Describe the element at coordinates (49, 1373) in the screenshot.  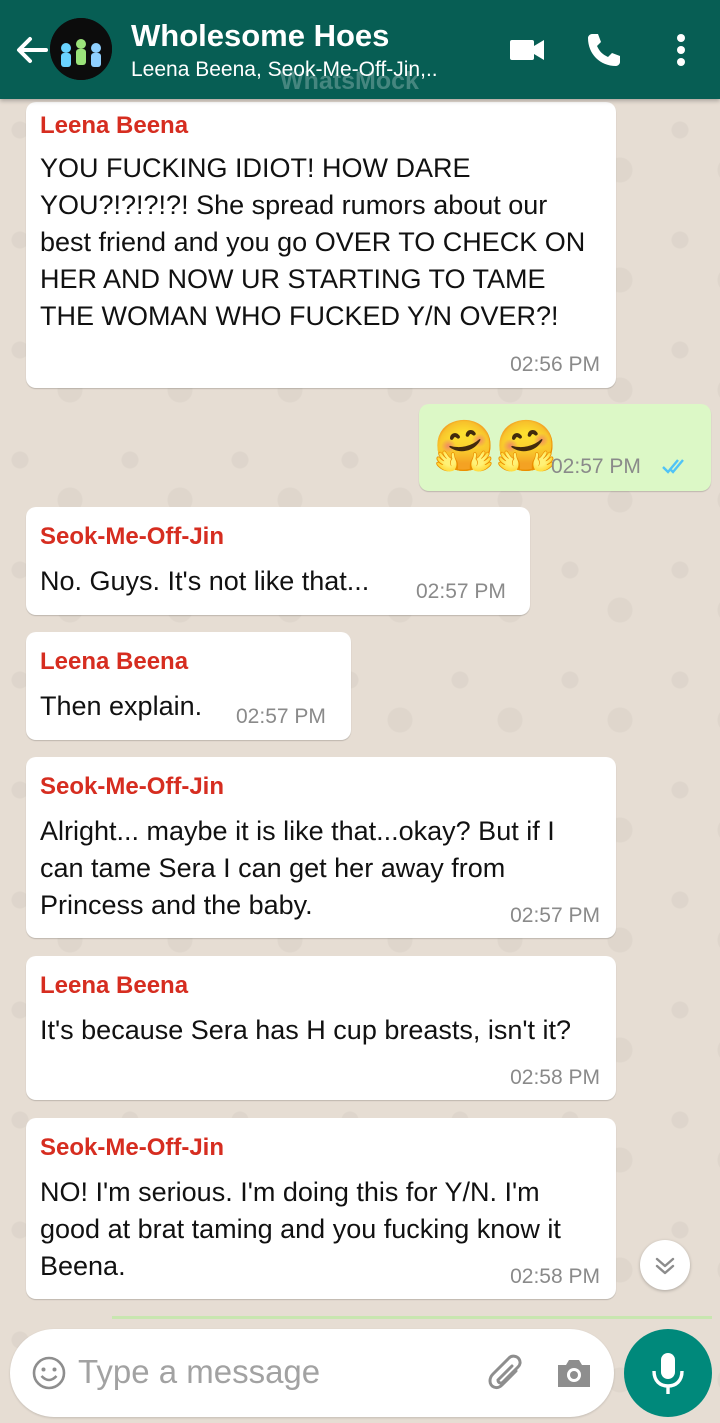
I see `emoji-icon` at that location.